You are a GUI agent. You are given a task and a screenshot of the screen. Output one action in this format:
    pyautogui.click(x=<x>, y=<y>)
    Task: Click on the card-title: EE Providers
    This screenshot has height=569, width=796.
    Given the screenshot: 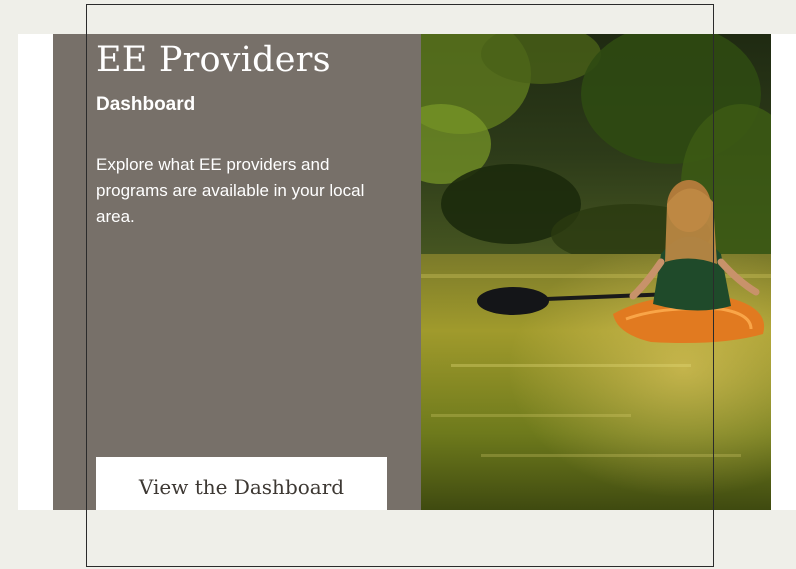 What is the action you would take?
    pyautogui.click(x=213, y=60)
    